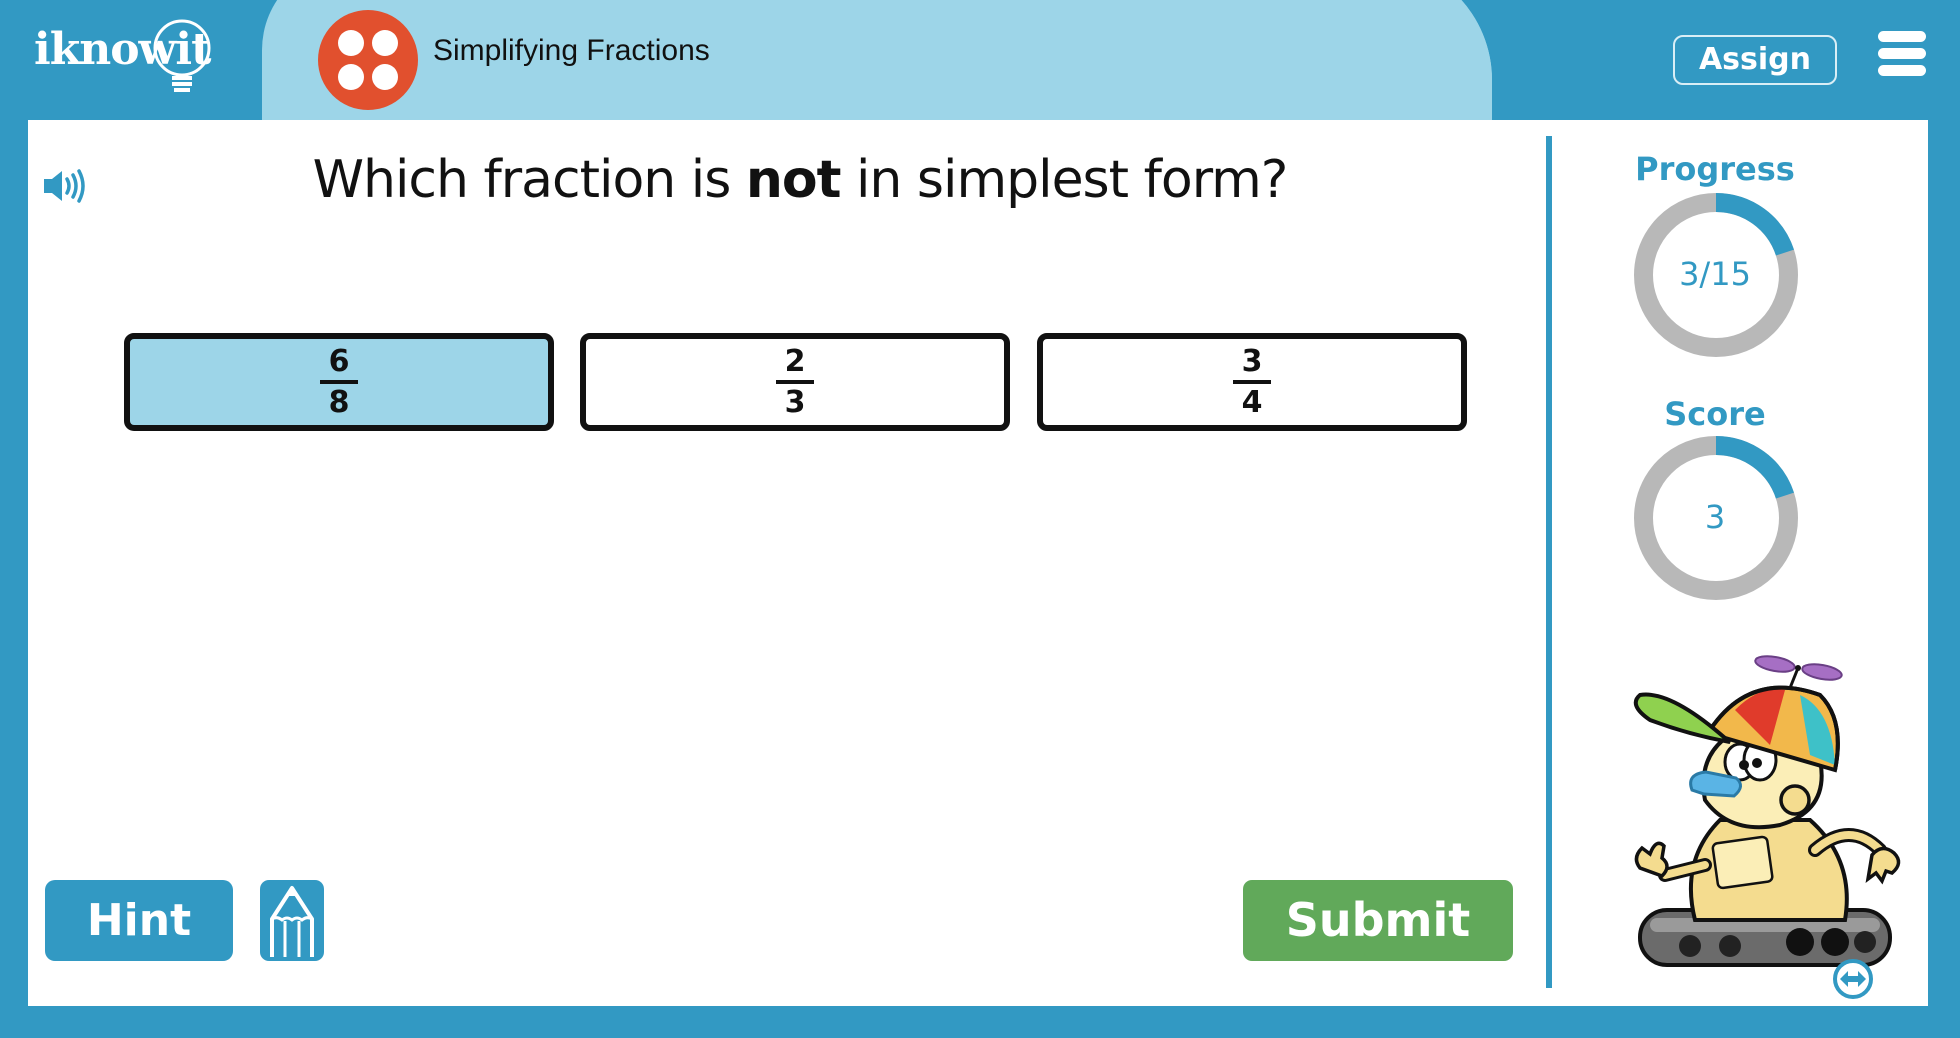 The width and height of the screenshot is (1960, 1038). I want to click on hint-button: Hint, so click(139, 920).